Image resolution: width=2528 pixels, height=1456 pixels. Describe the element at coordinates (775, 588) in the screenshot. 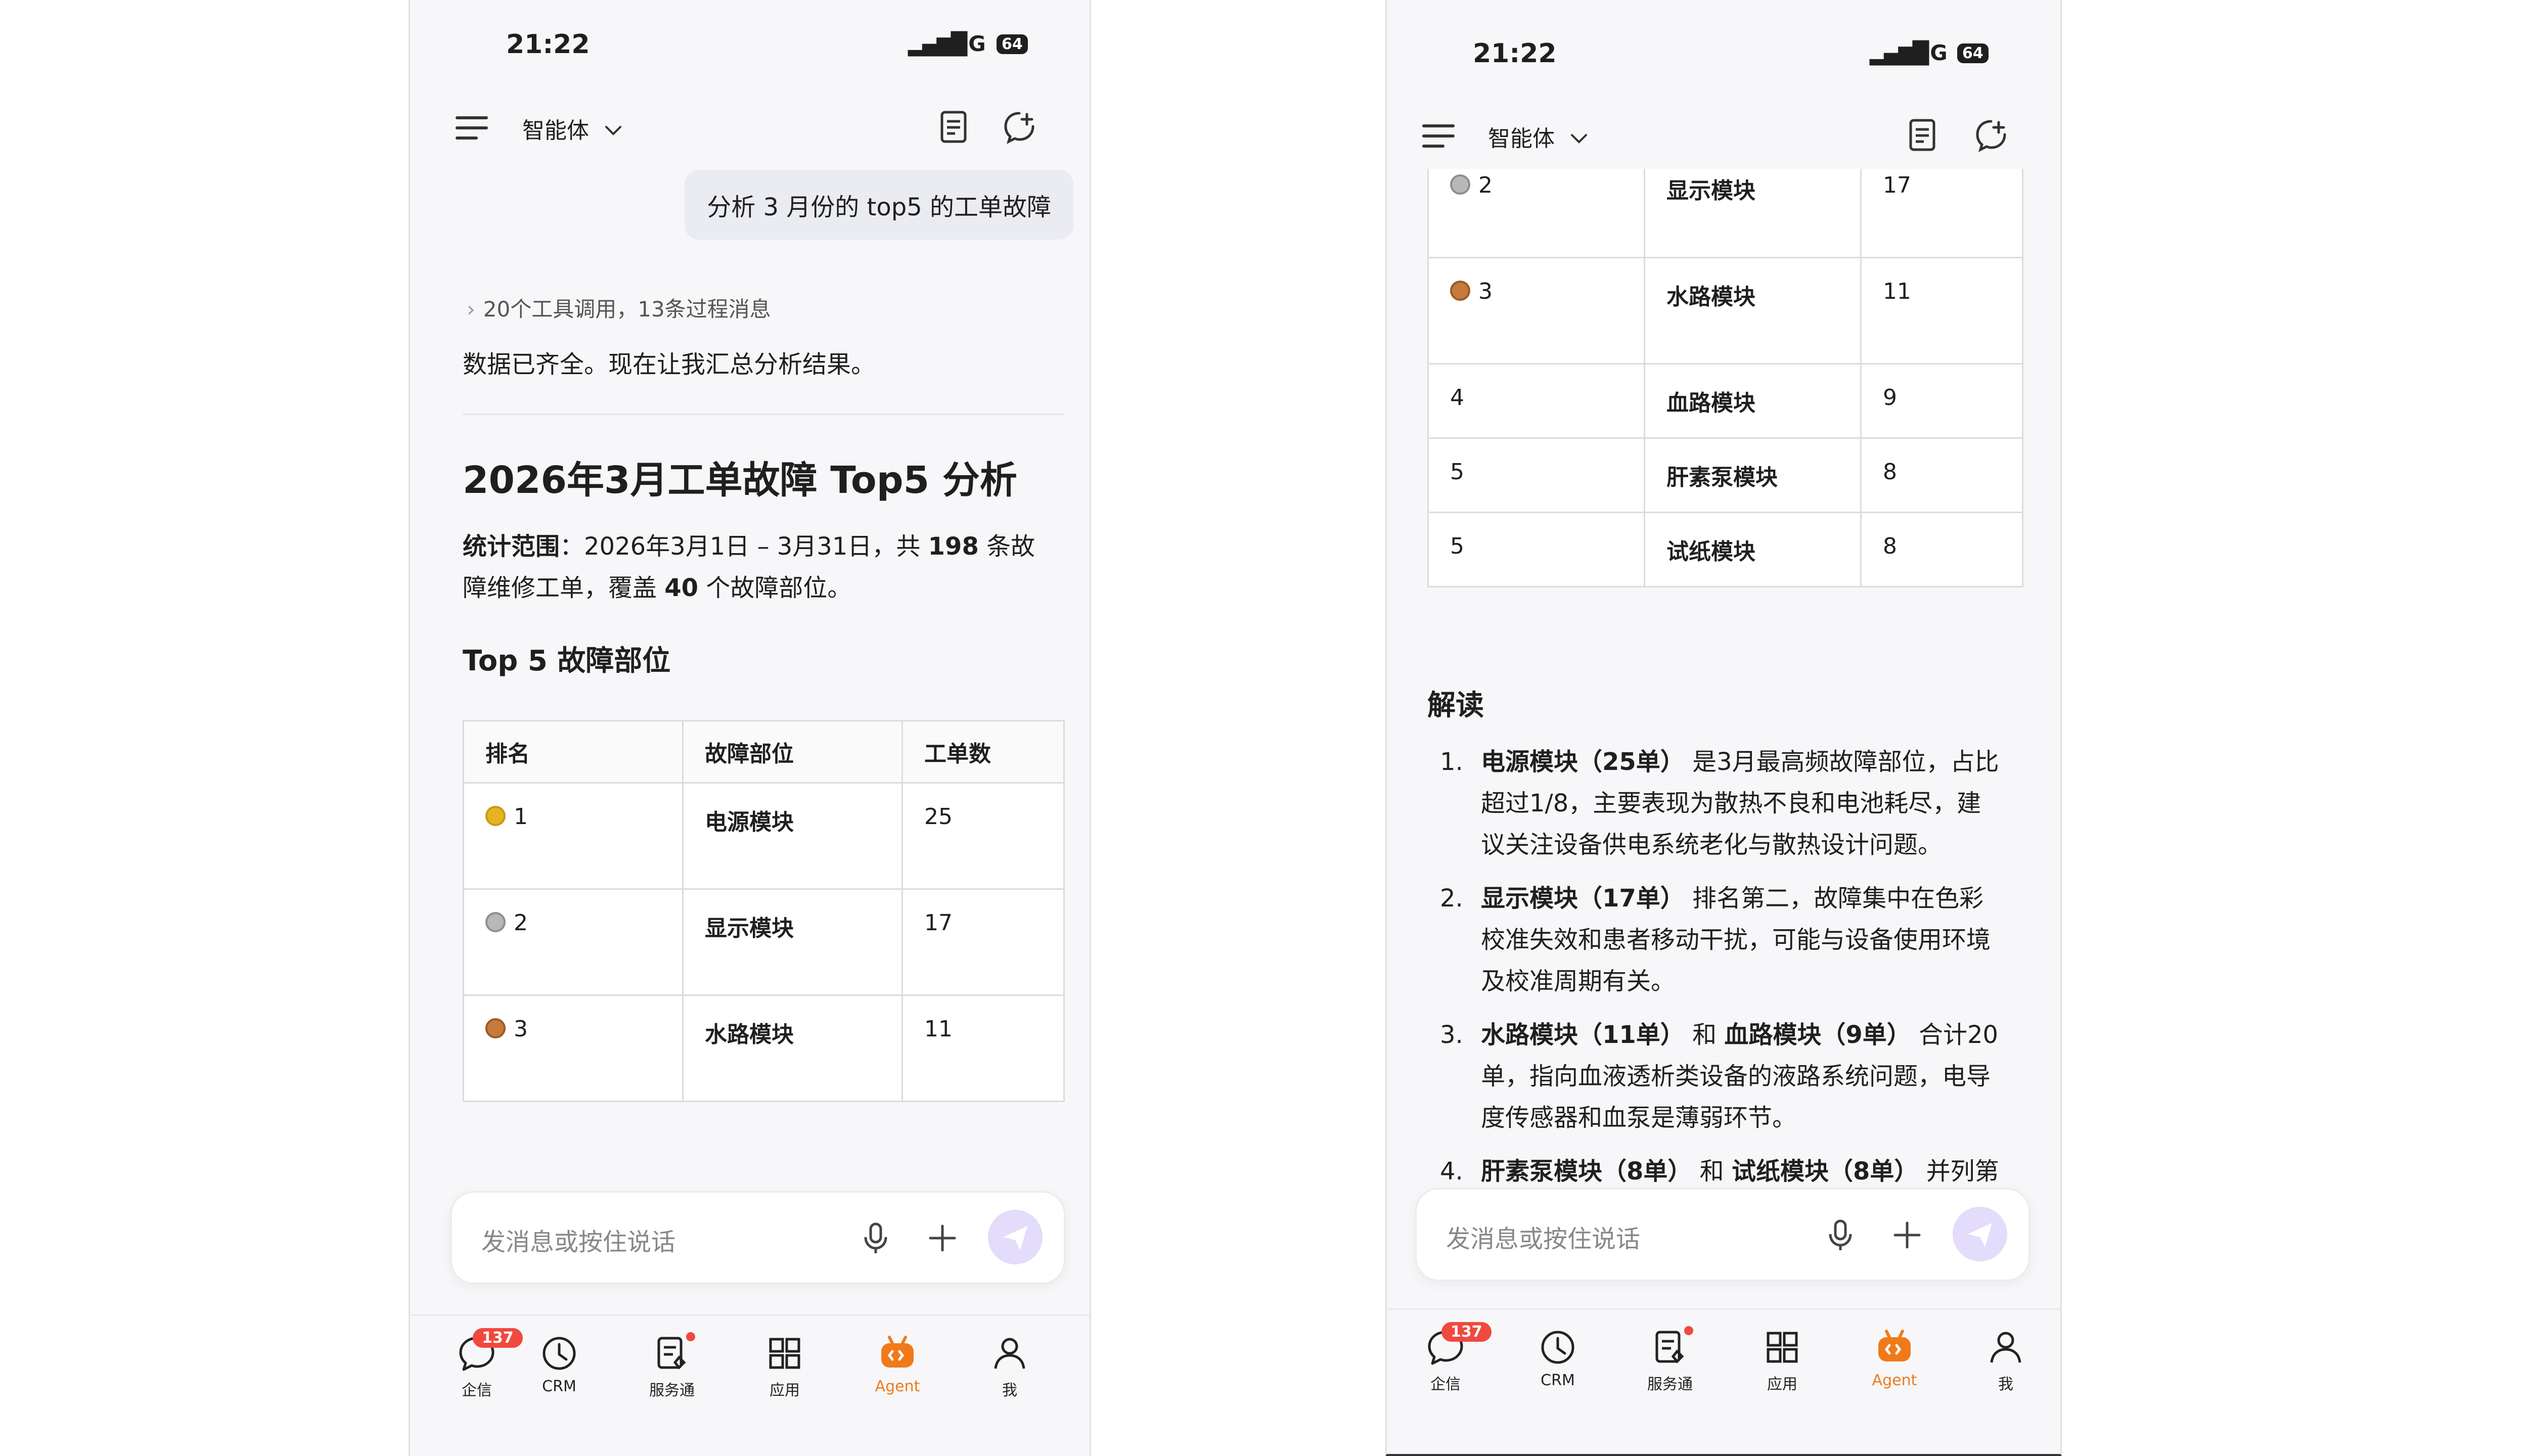

I see `scope-text-4: 个故障部位。` at that location.